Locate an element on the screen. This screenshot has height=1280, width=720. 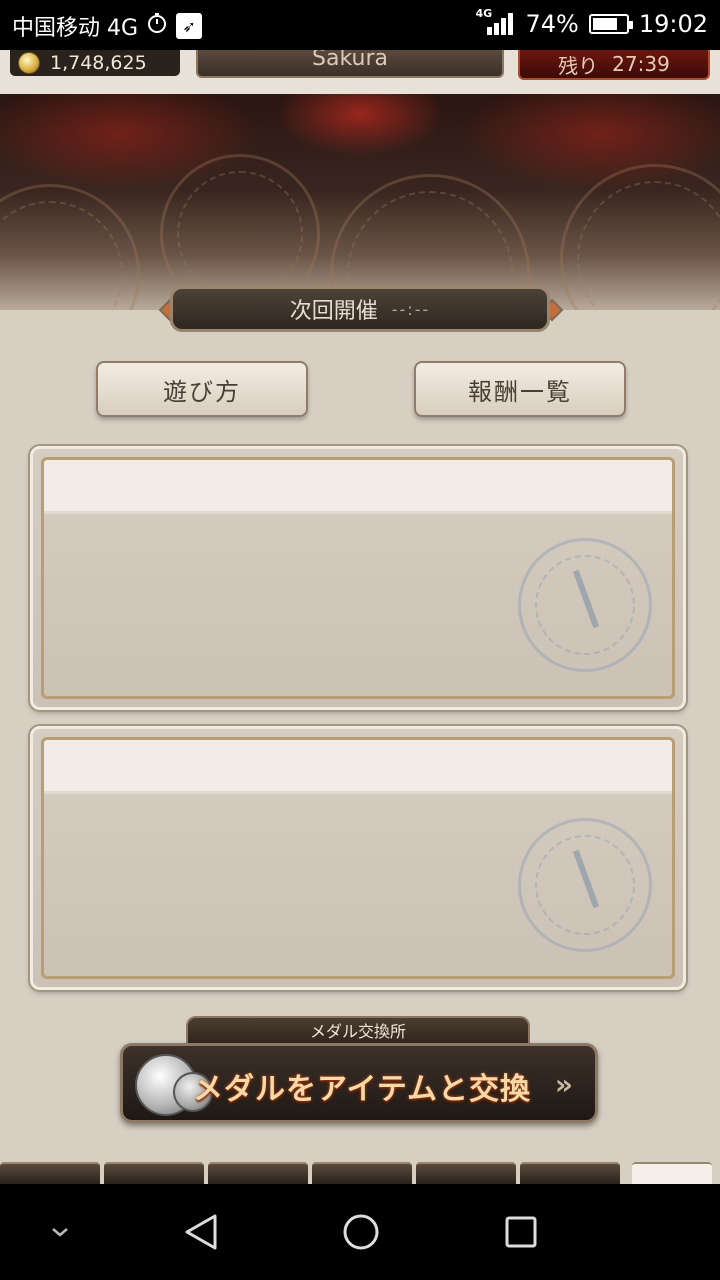
medal-exchange-section: メダル交換所 is located at coordinates (357, 1031).